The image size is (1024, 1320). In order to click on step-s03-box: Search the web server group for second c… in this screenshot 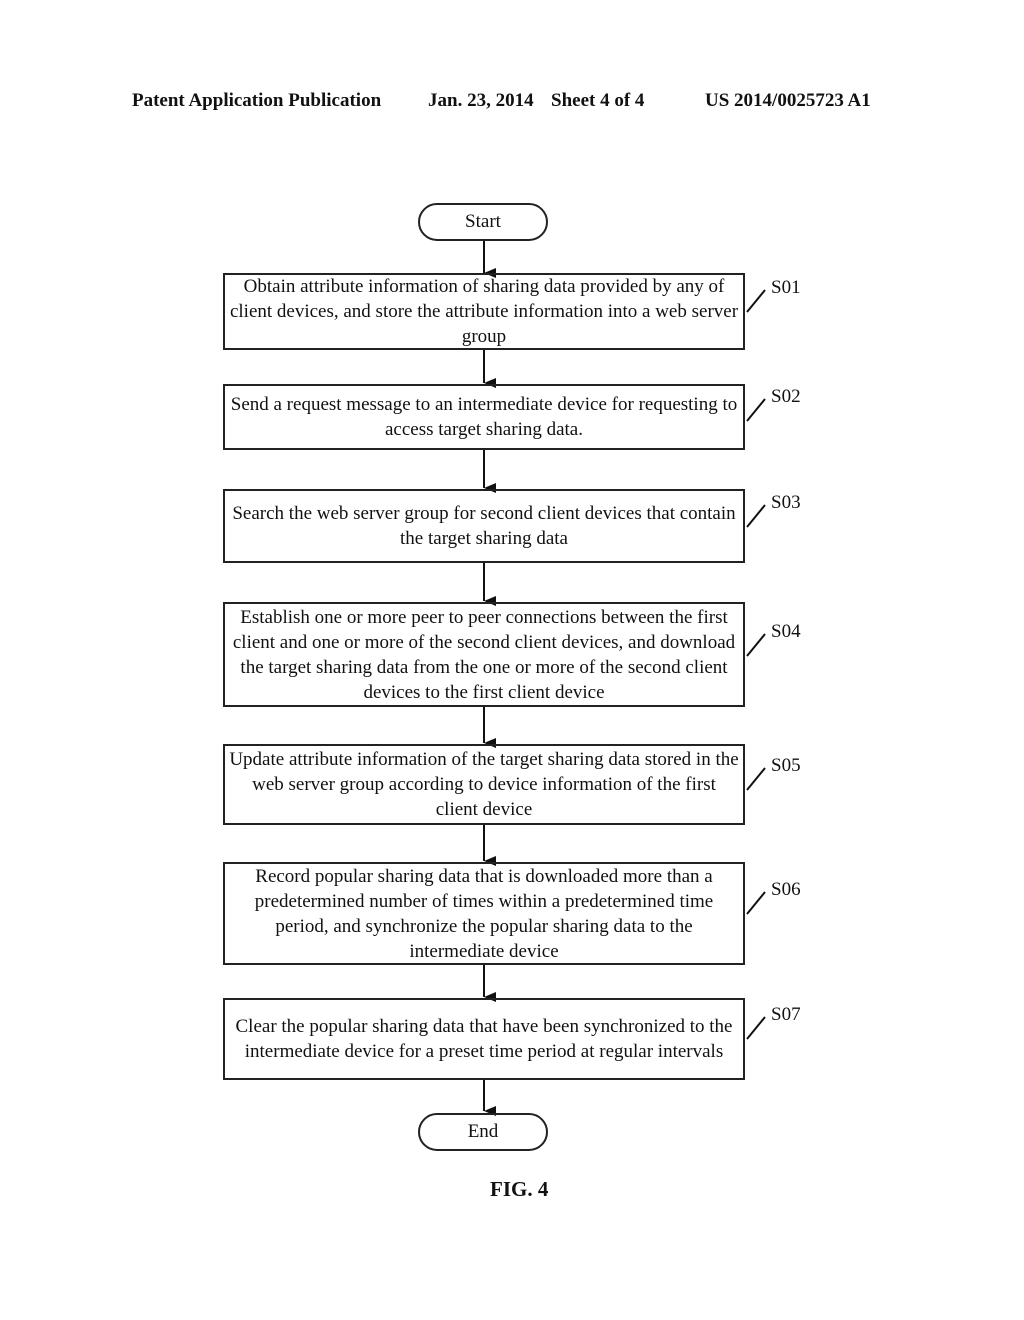, I will do `click(484, 526)`.